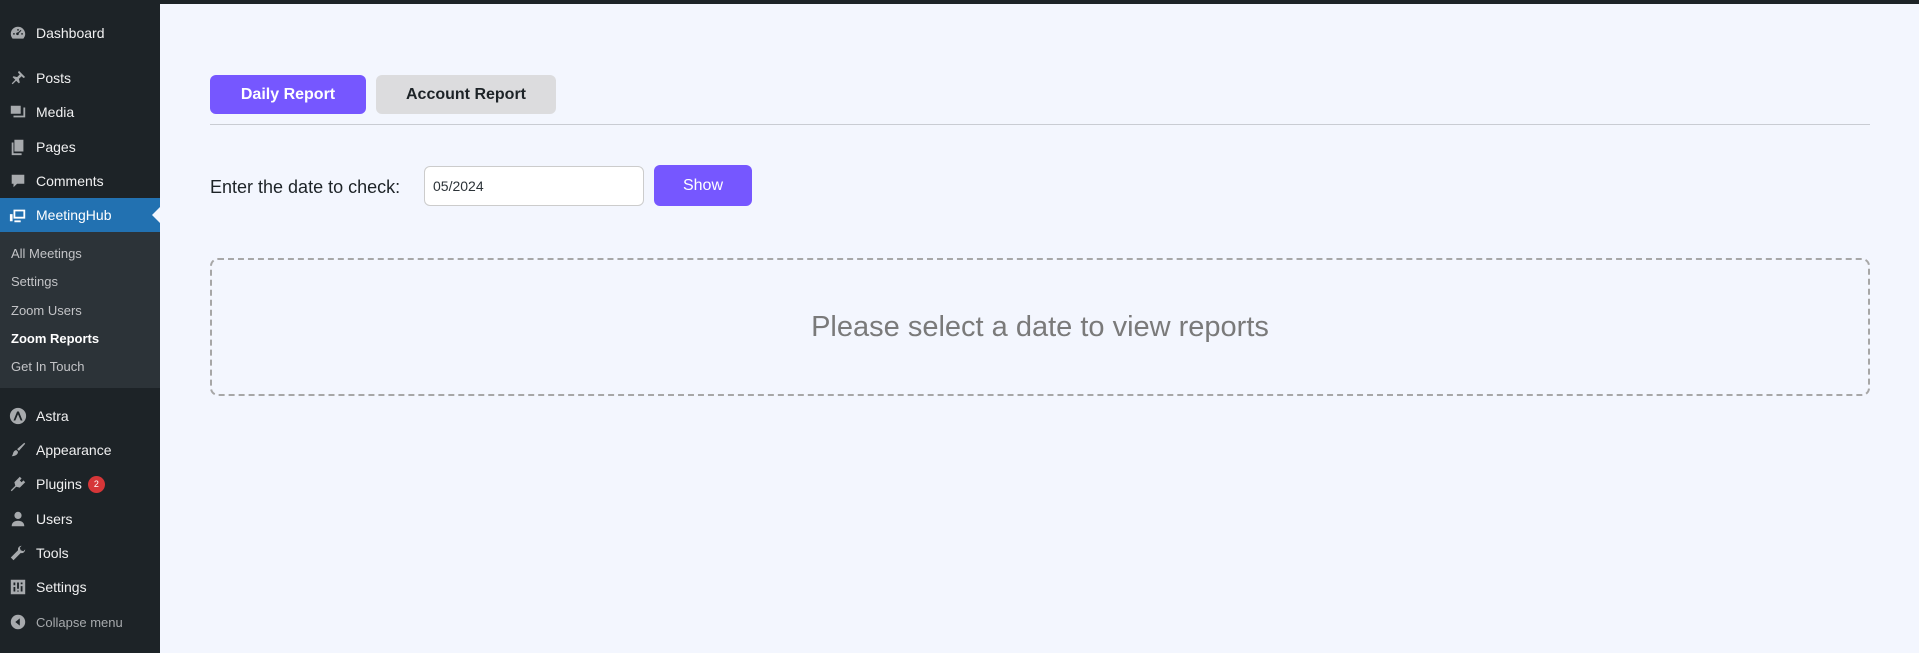  I want to click on menu-label-settings: Settings, so click(61, 587).